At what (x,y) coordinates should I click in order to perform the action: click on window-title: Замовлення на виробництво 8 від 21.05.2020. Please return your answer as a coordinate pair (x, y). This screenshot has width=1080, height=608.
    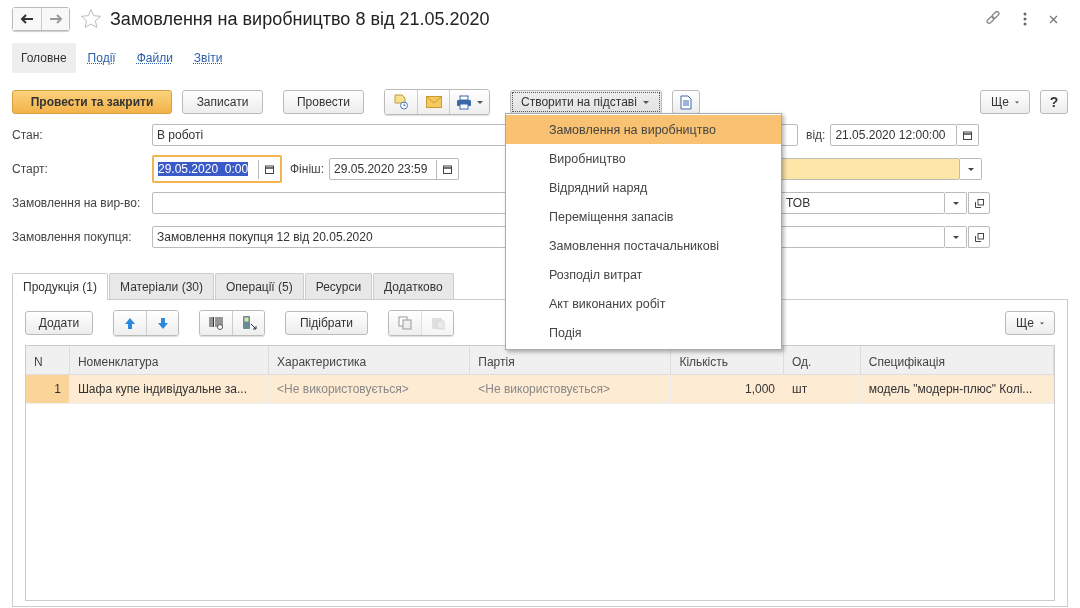
    Looking at the image, I should click on (300, 19).